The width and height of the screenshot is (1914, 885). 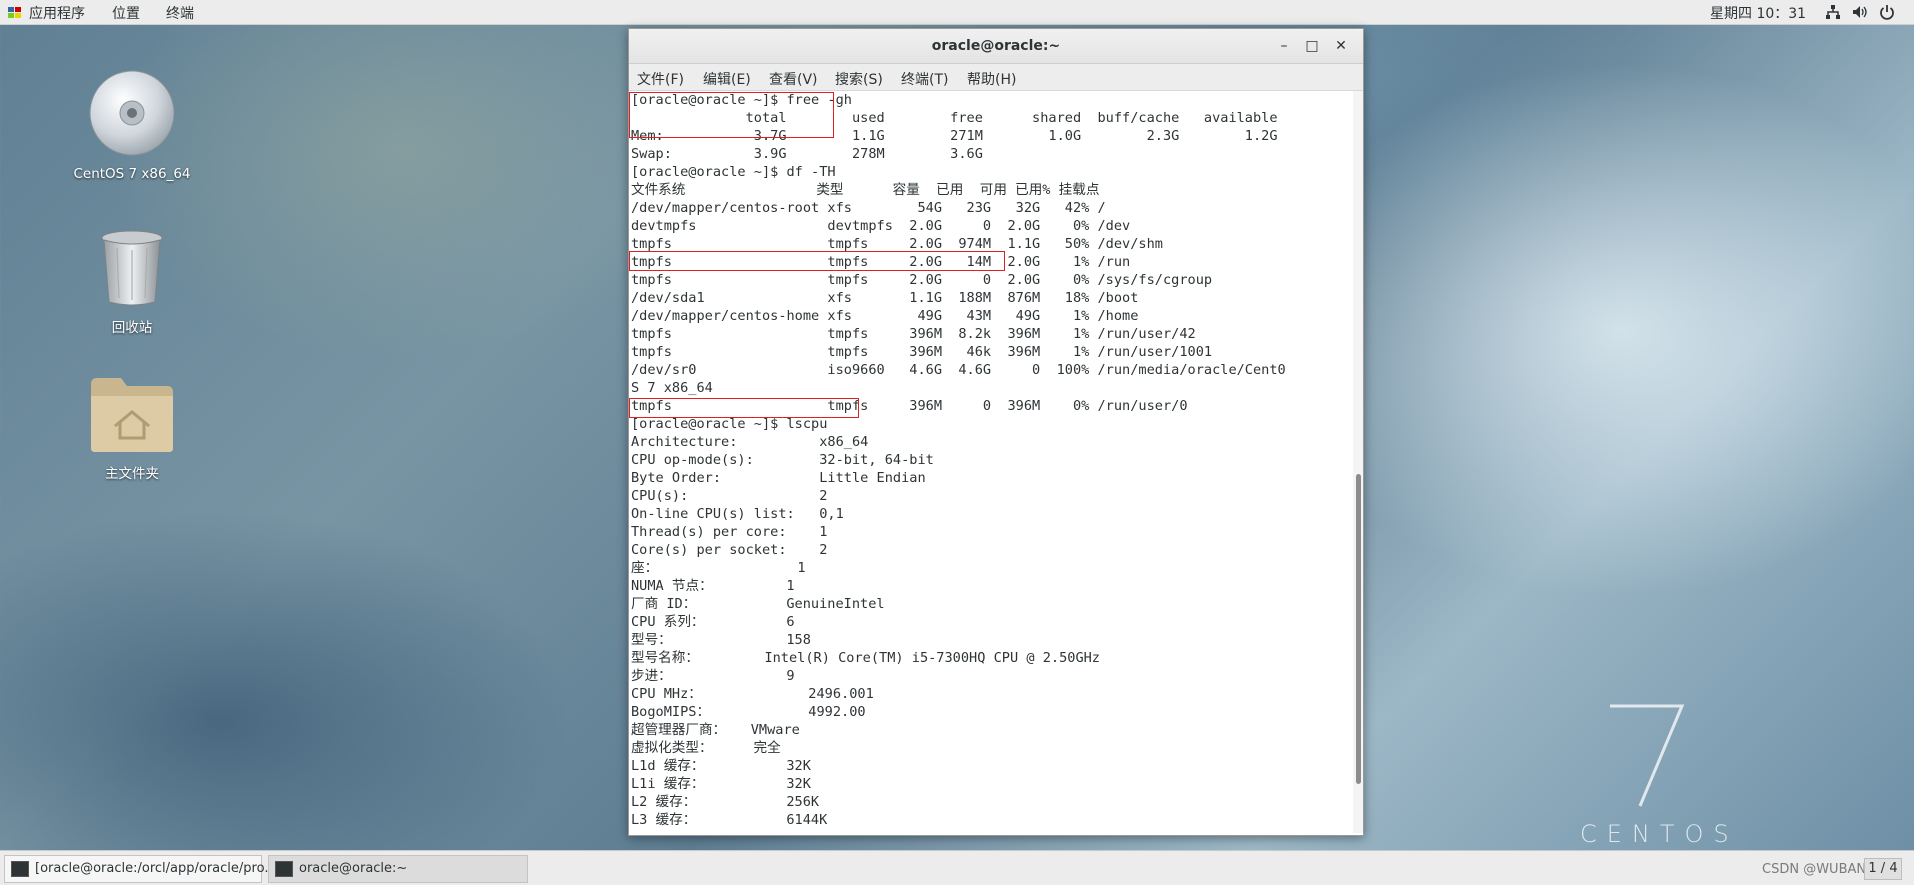 What do you see at coordinates (991, 79) in the screenshot?
I see `menu-help: 帮助(H)` at bounding box center [991, 79].